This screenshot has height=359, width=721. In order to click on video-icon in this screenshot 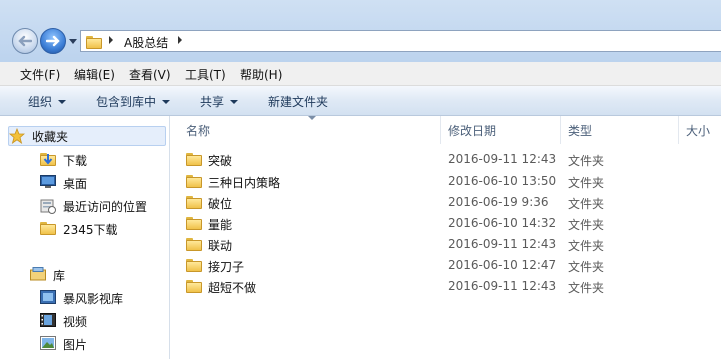, I will do `click(49, 321)`.